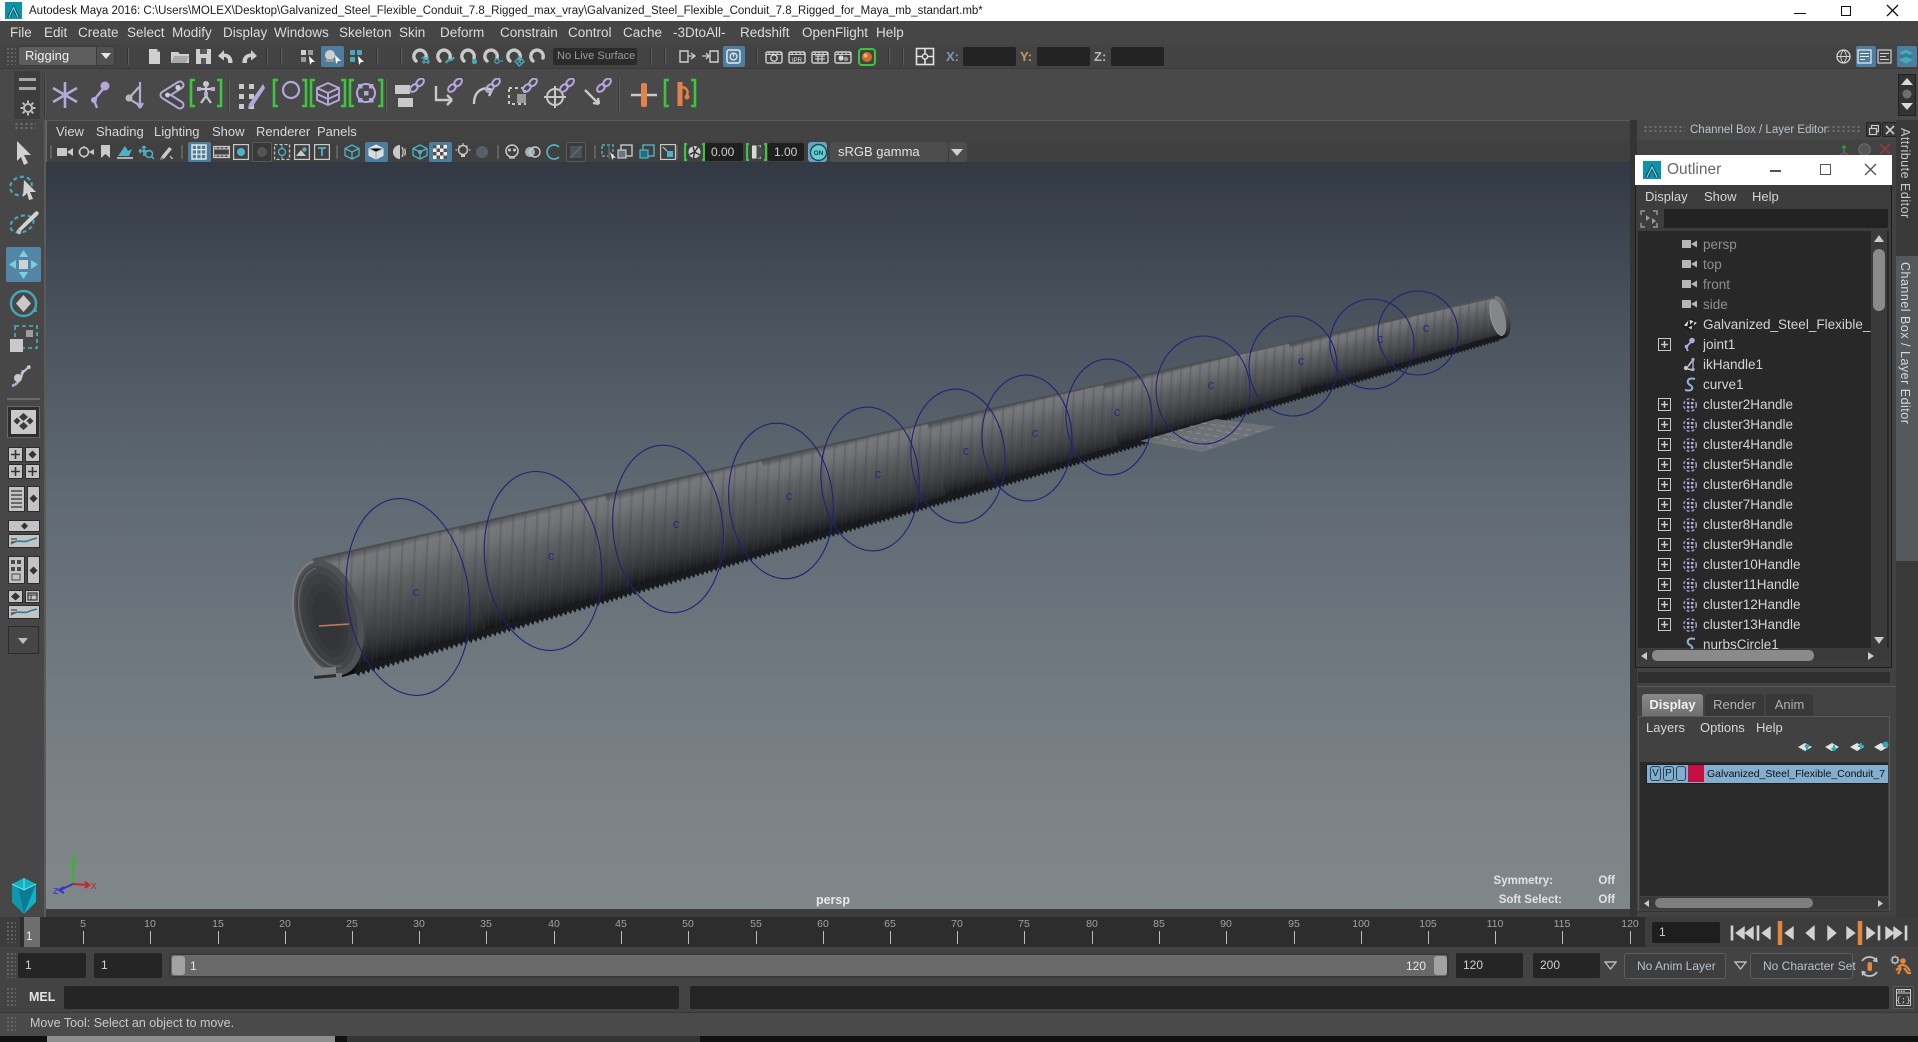 The height and width of the screenshot is (1042, 1918). What do you see at coordinates (56, 891) in the screenshot?
I see `svg-text: z` at bounding box center [56, 891].